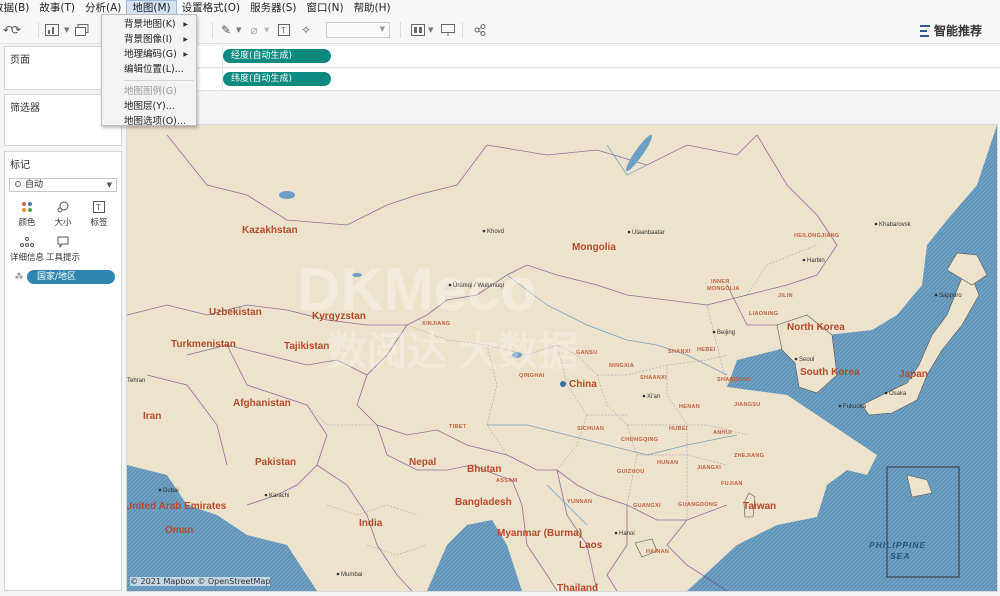 Image resolution: width=1000 pixels, height=596 pixels. I want to click on label-toggle-icon: T, so click(284, 30).